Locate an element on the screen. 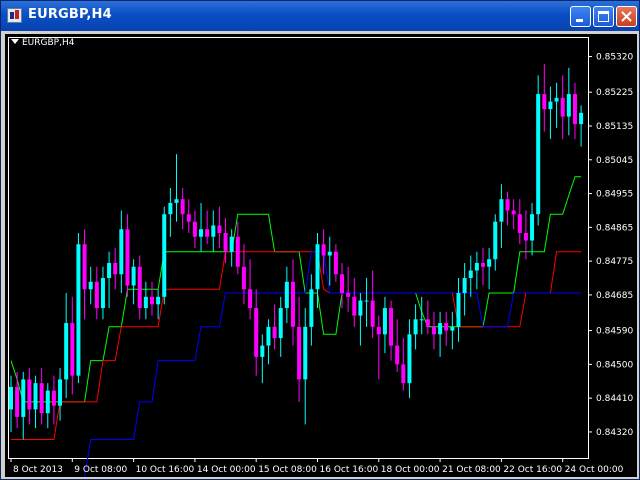 The image size is (640, 480). x-tick-label: 14 Oct 00:00 is located at coordinates (226, 470).